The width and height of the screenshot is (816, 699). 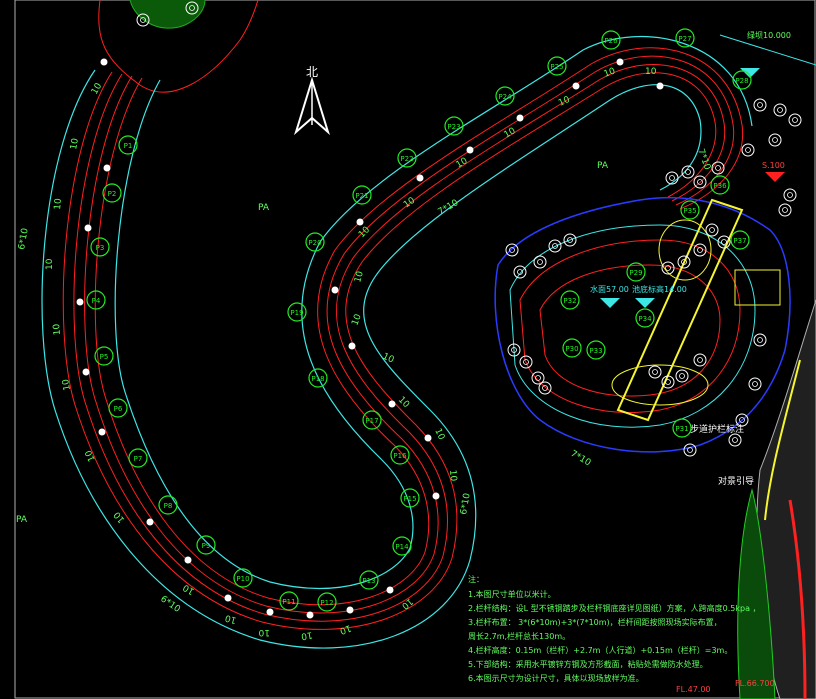 What do you see at coordinates (371, 421) in the screenshot?
I see `marker-label: P17` at bounding box center [371, 421].